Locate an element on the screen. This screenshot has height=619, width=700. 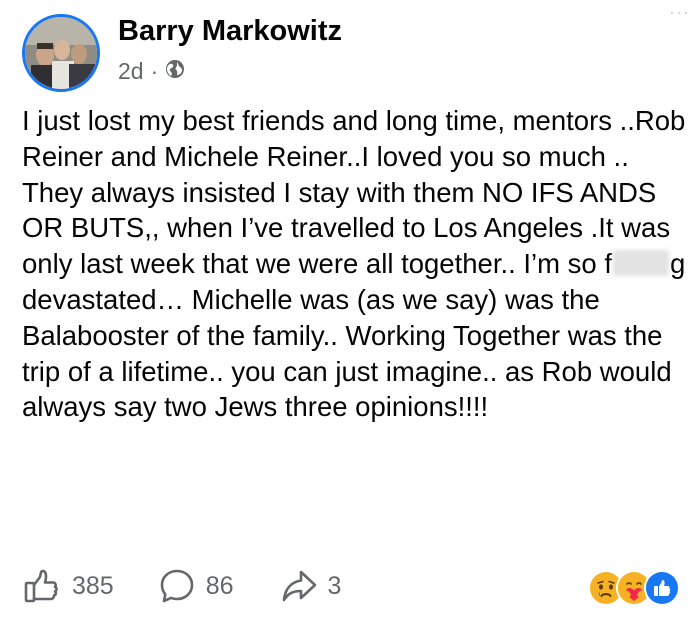
like-icon is located at coordinates (42, 586).